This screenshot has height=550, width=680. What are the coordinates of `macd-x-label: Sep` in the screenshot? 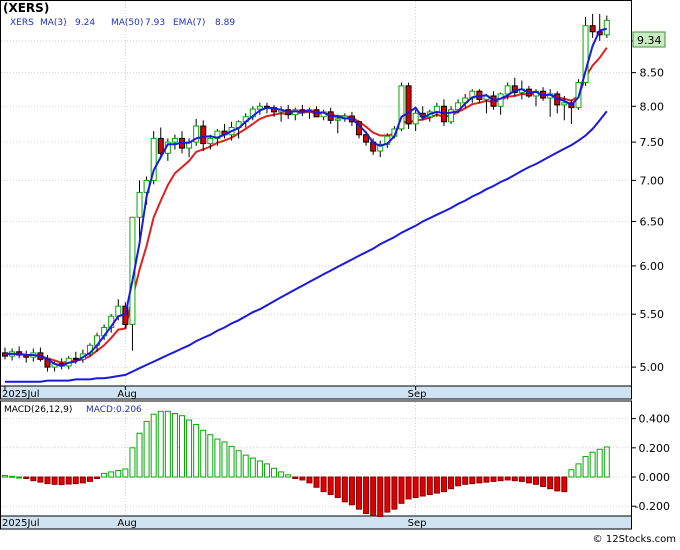 It's located at (417, 523).